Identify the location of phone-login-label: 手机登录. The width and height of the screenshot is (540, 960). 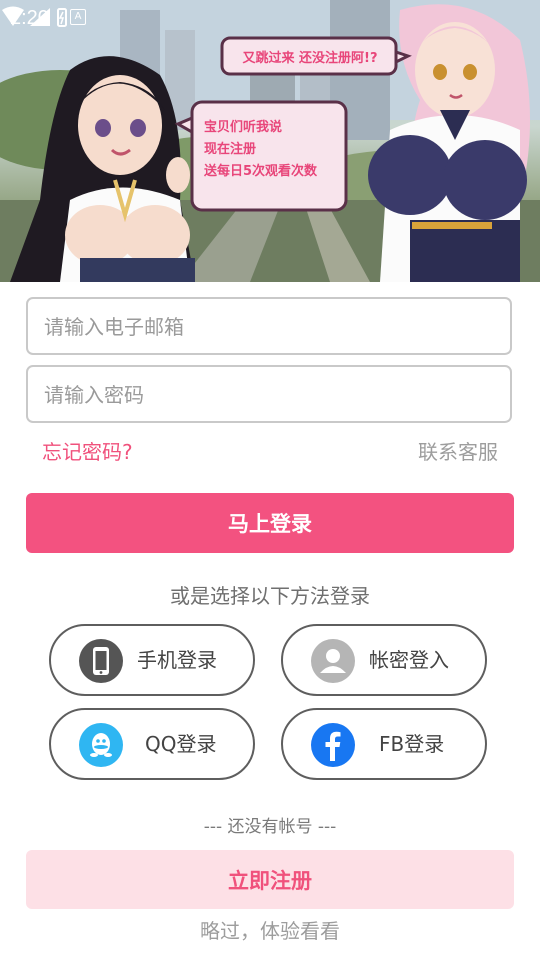
(177, 660).